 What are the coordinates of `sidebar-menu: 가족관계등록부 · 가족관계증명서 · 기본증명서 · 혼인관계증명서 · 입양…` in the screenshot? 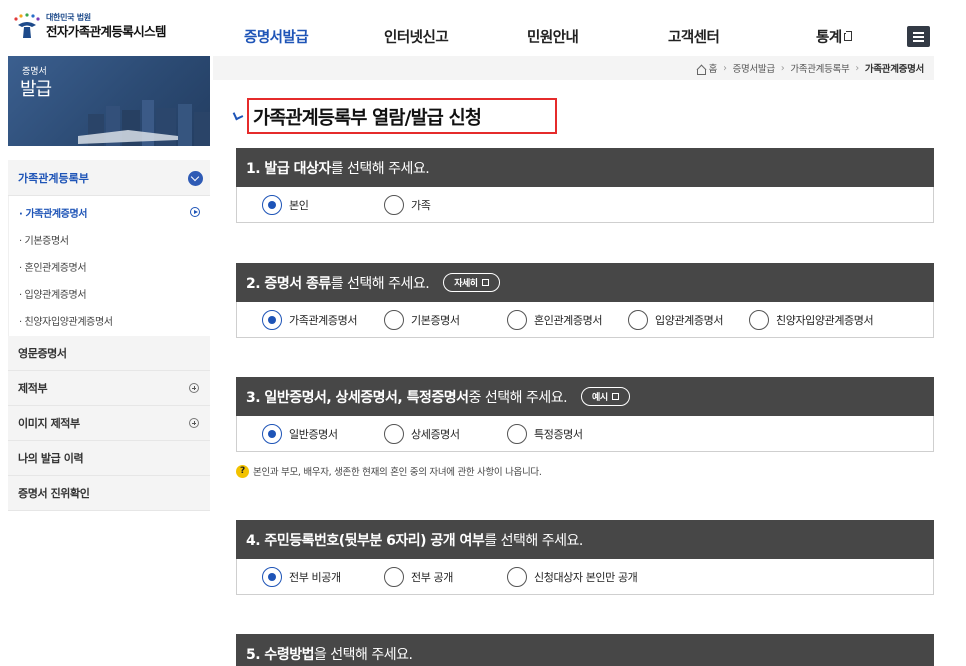 It's located at (109, 335).